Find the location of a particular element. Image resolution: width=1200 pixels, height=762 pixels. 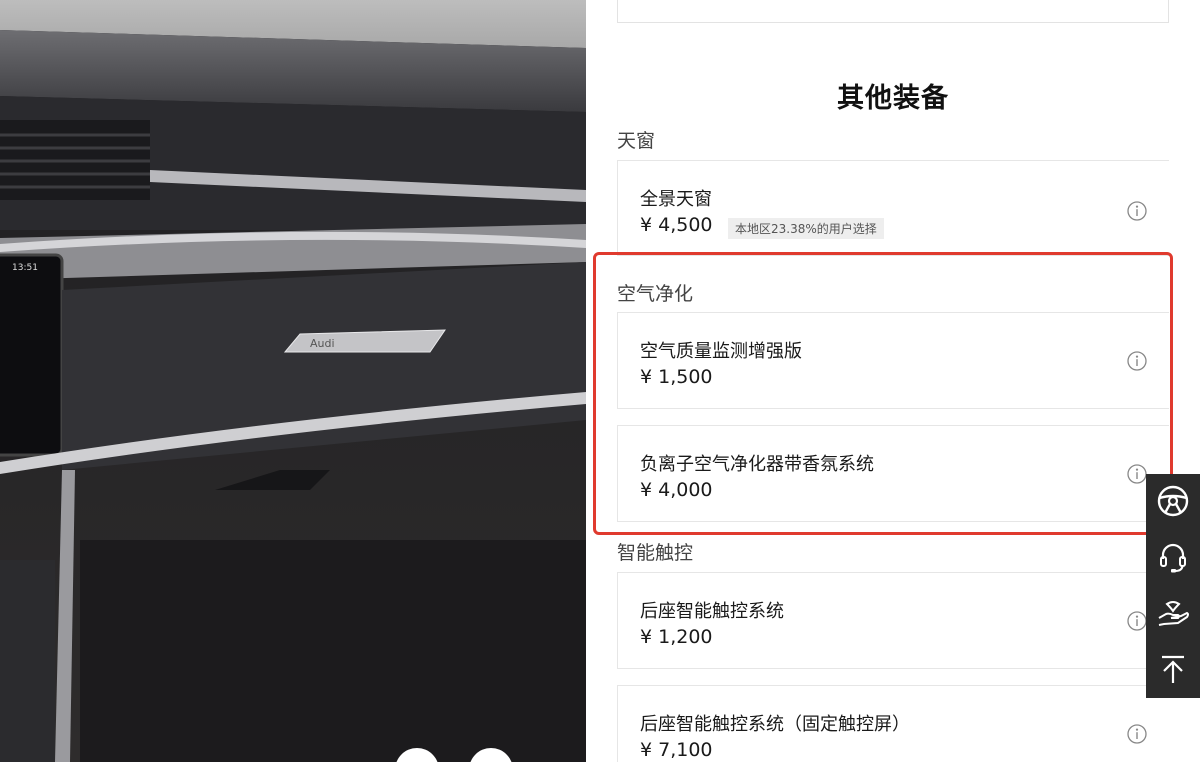

test-drive-button is located at coordinates (1173, 501).